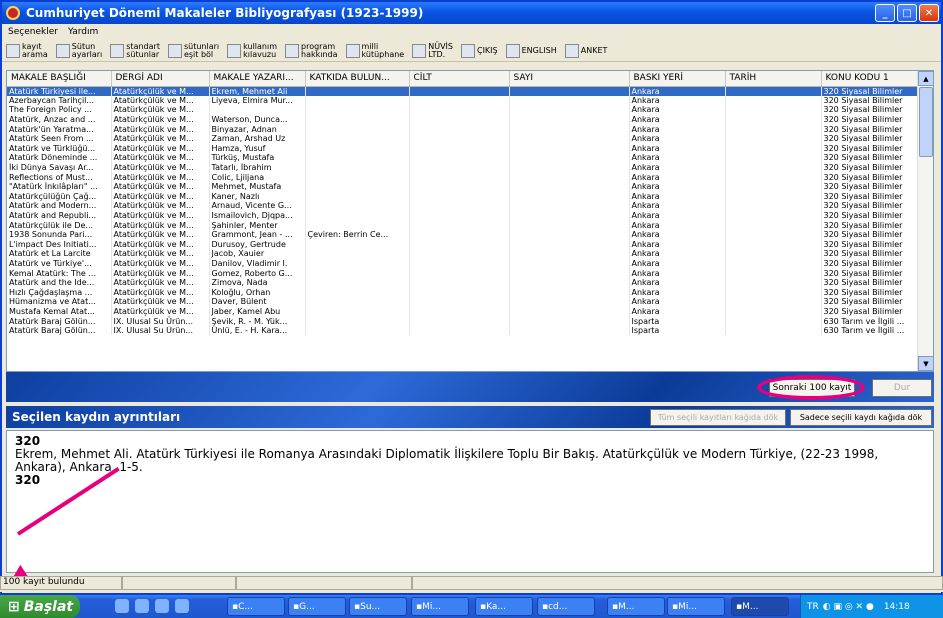 The width and height of the screenshot is (943, 618). Describe the element at coordinates (926, 122) in the screenshot. I see `scroll-thumb` at that location.